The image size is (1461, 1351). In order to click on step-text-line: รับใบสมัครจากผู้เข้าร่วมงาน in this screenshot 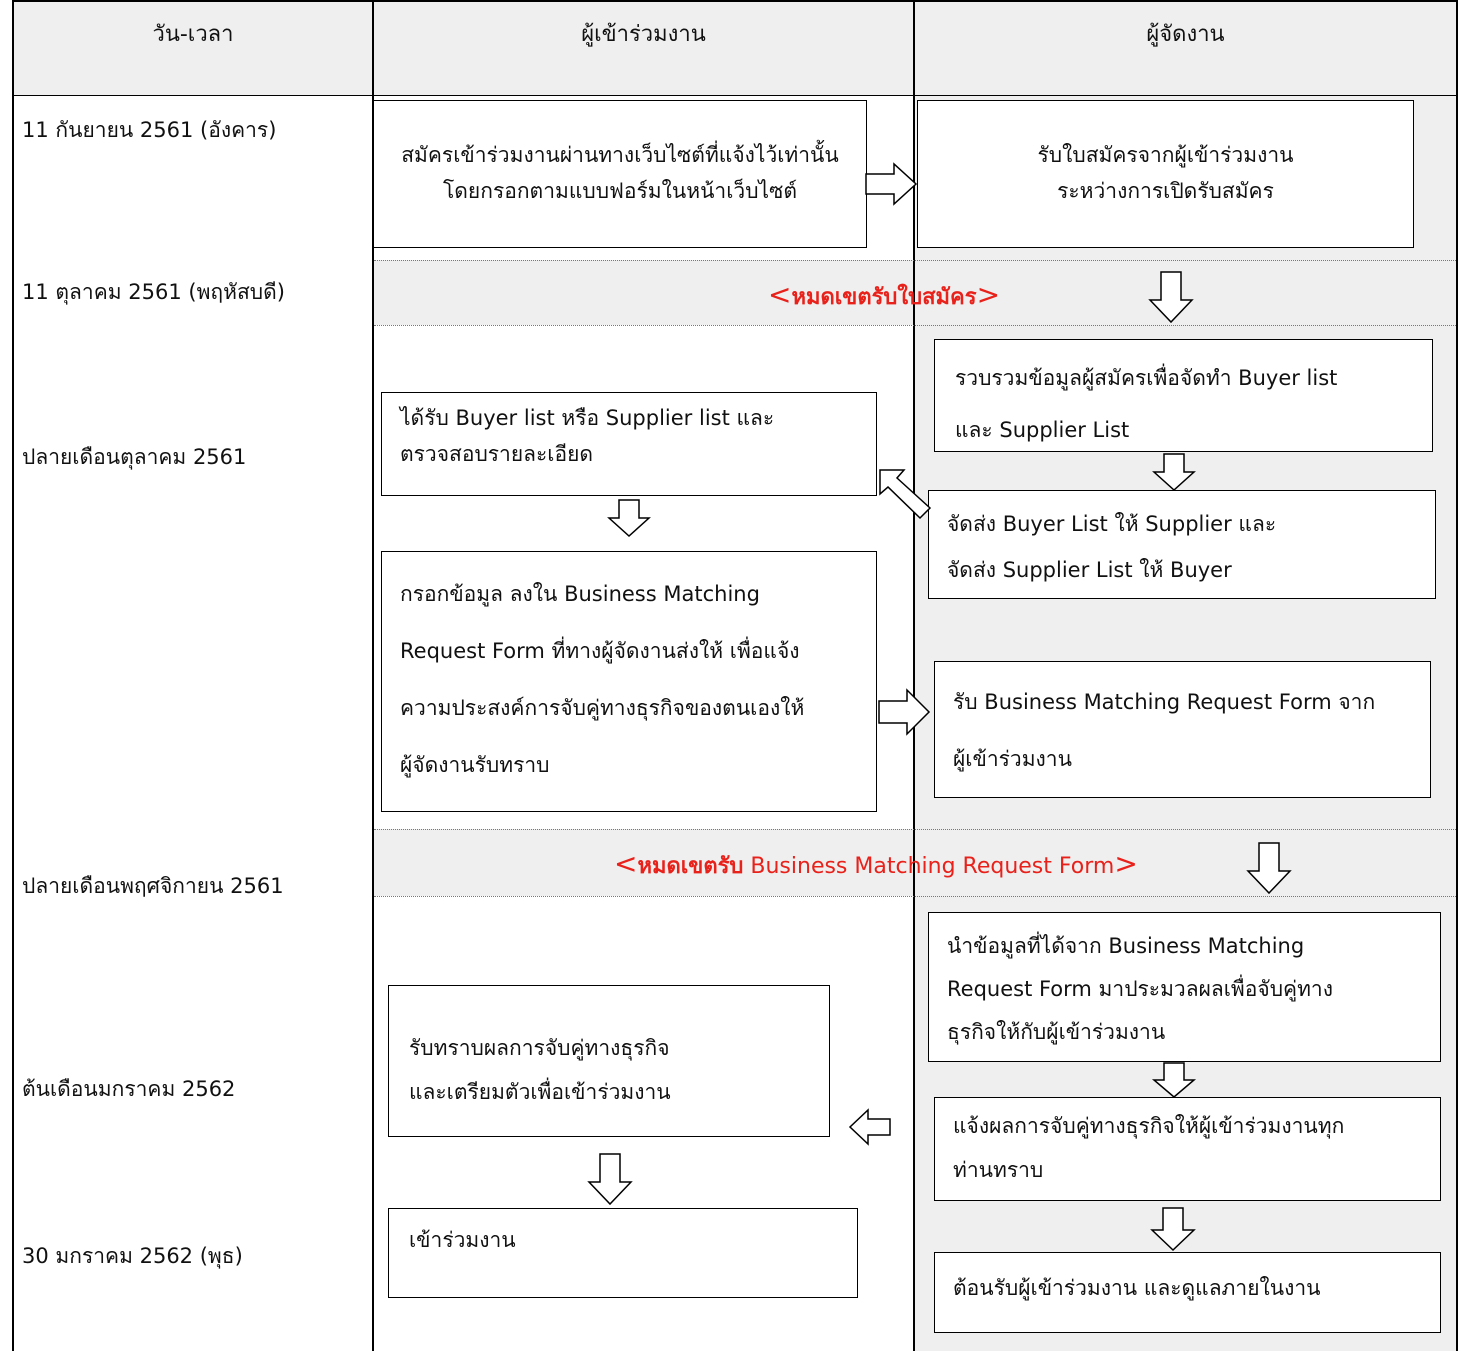, I will do `click(1165, 155)`.